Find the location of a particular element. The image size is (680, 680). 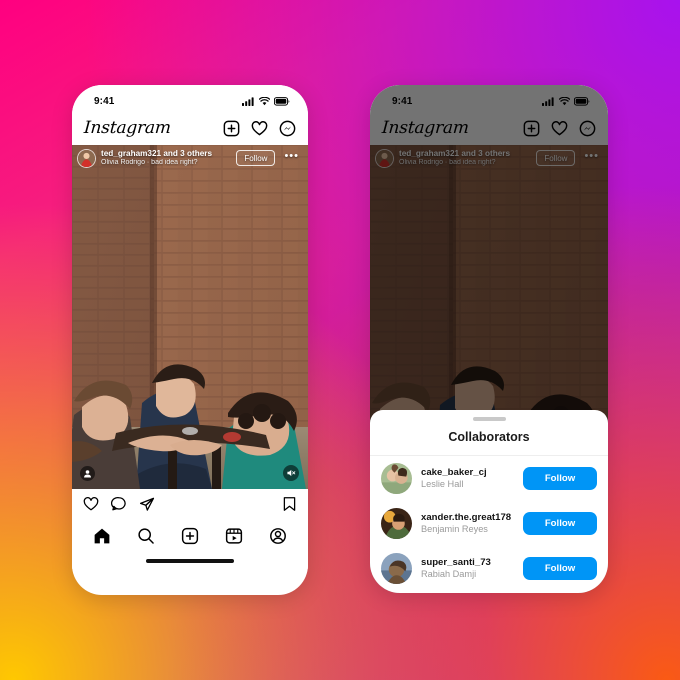

reels-icon is located at coordinates (234, 536).